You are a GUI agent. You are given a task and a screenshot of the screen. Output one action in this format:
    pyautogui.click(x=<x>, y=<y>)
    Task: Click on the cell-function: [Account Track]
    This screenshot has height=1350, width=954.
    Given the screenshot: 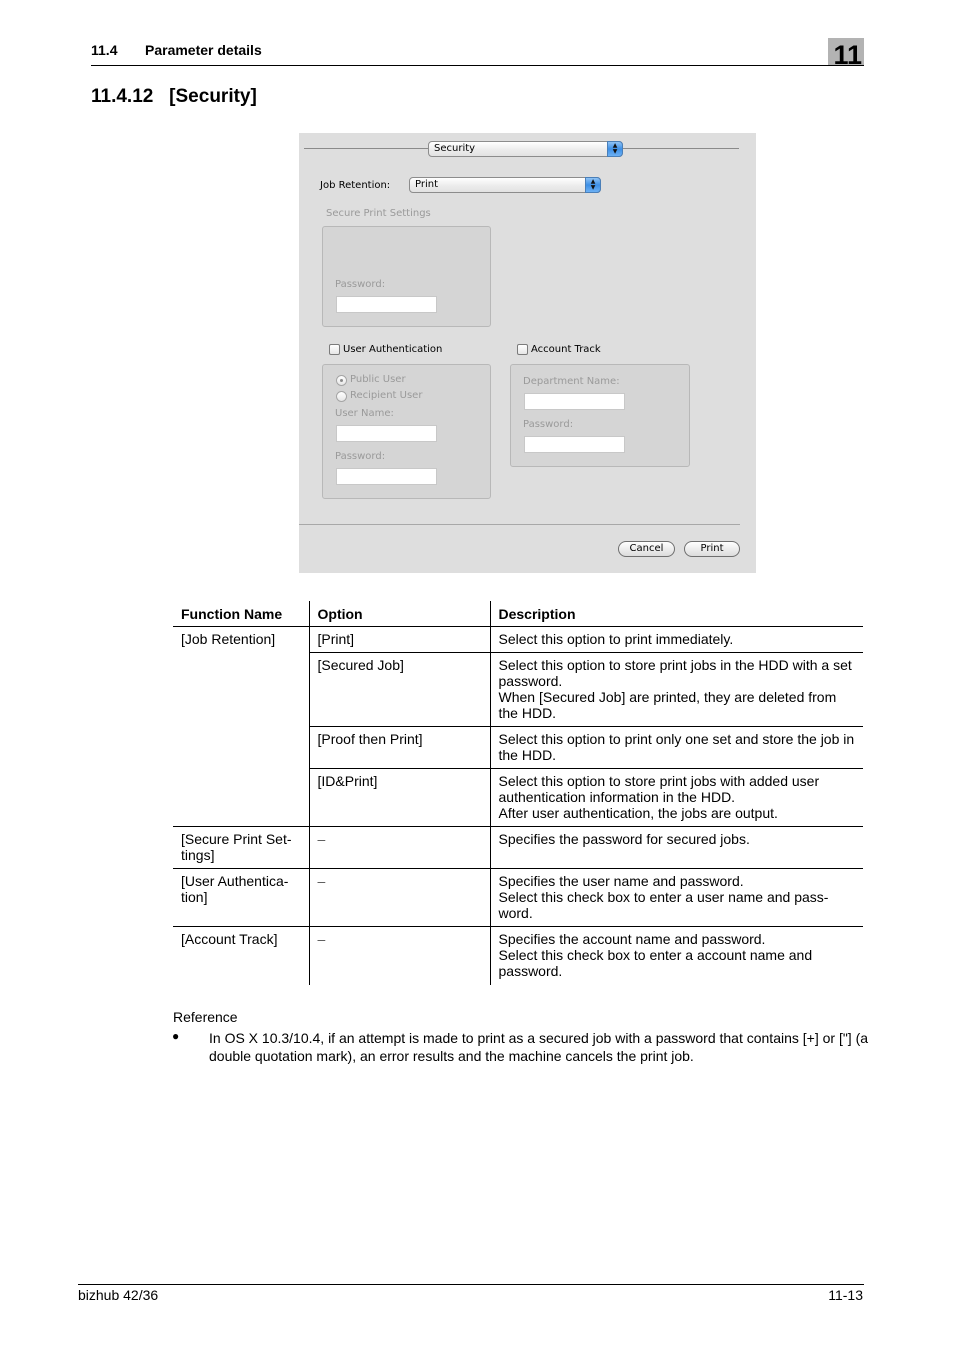 What is the action you would take?
    pyautogui.click(x=229, y=939)
    